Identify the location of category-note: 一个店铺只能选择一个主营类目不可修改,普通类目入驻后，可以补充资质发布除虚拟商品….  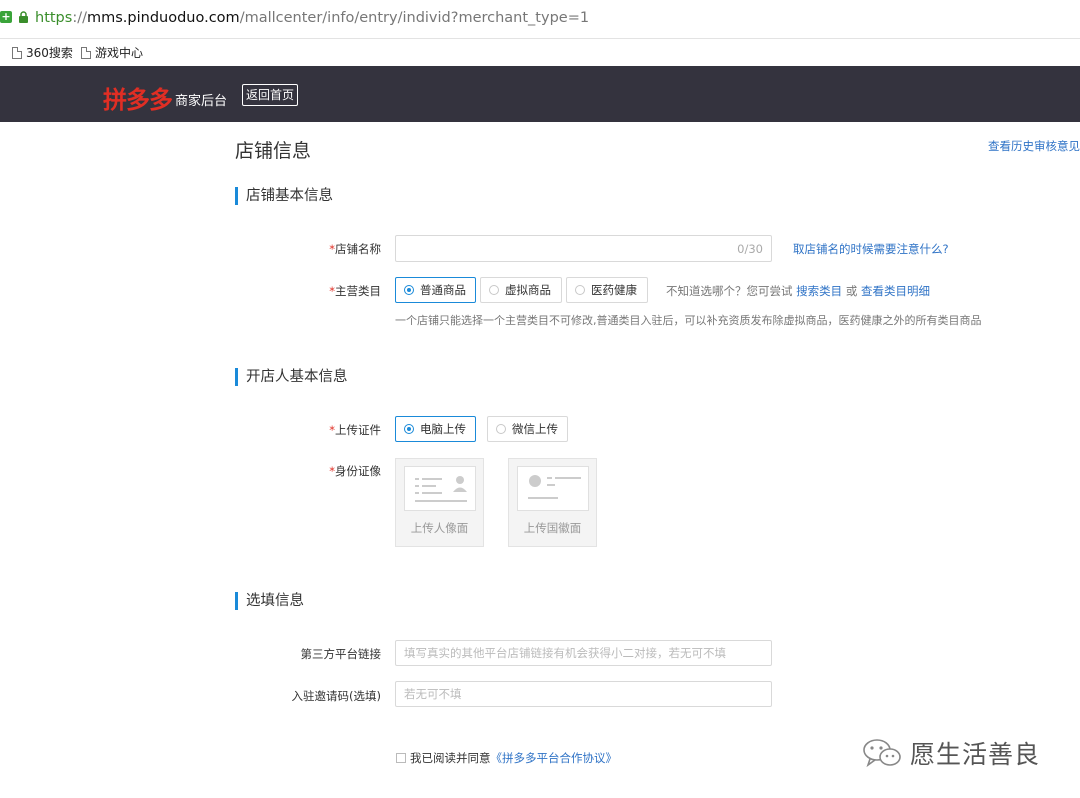
(688, 320).